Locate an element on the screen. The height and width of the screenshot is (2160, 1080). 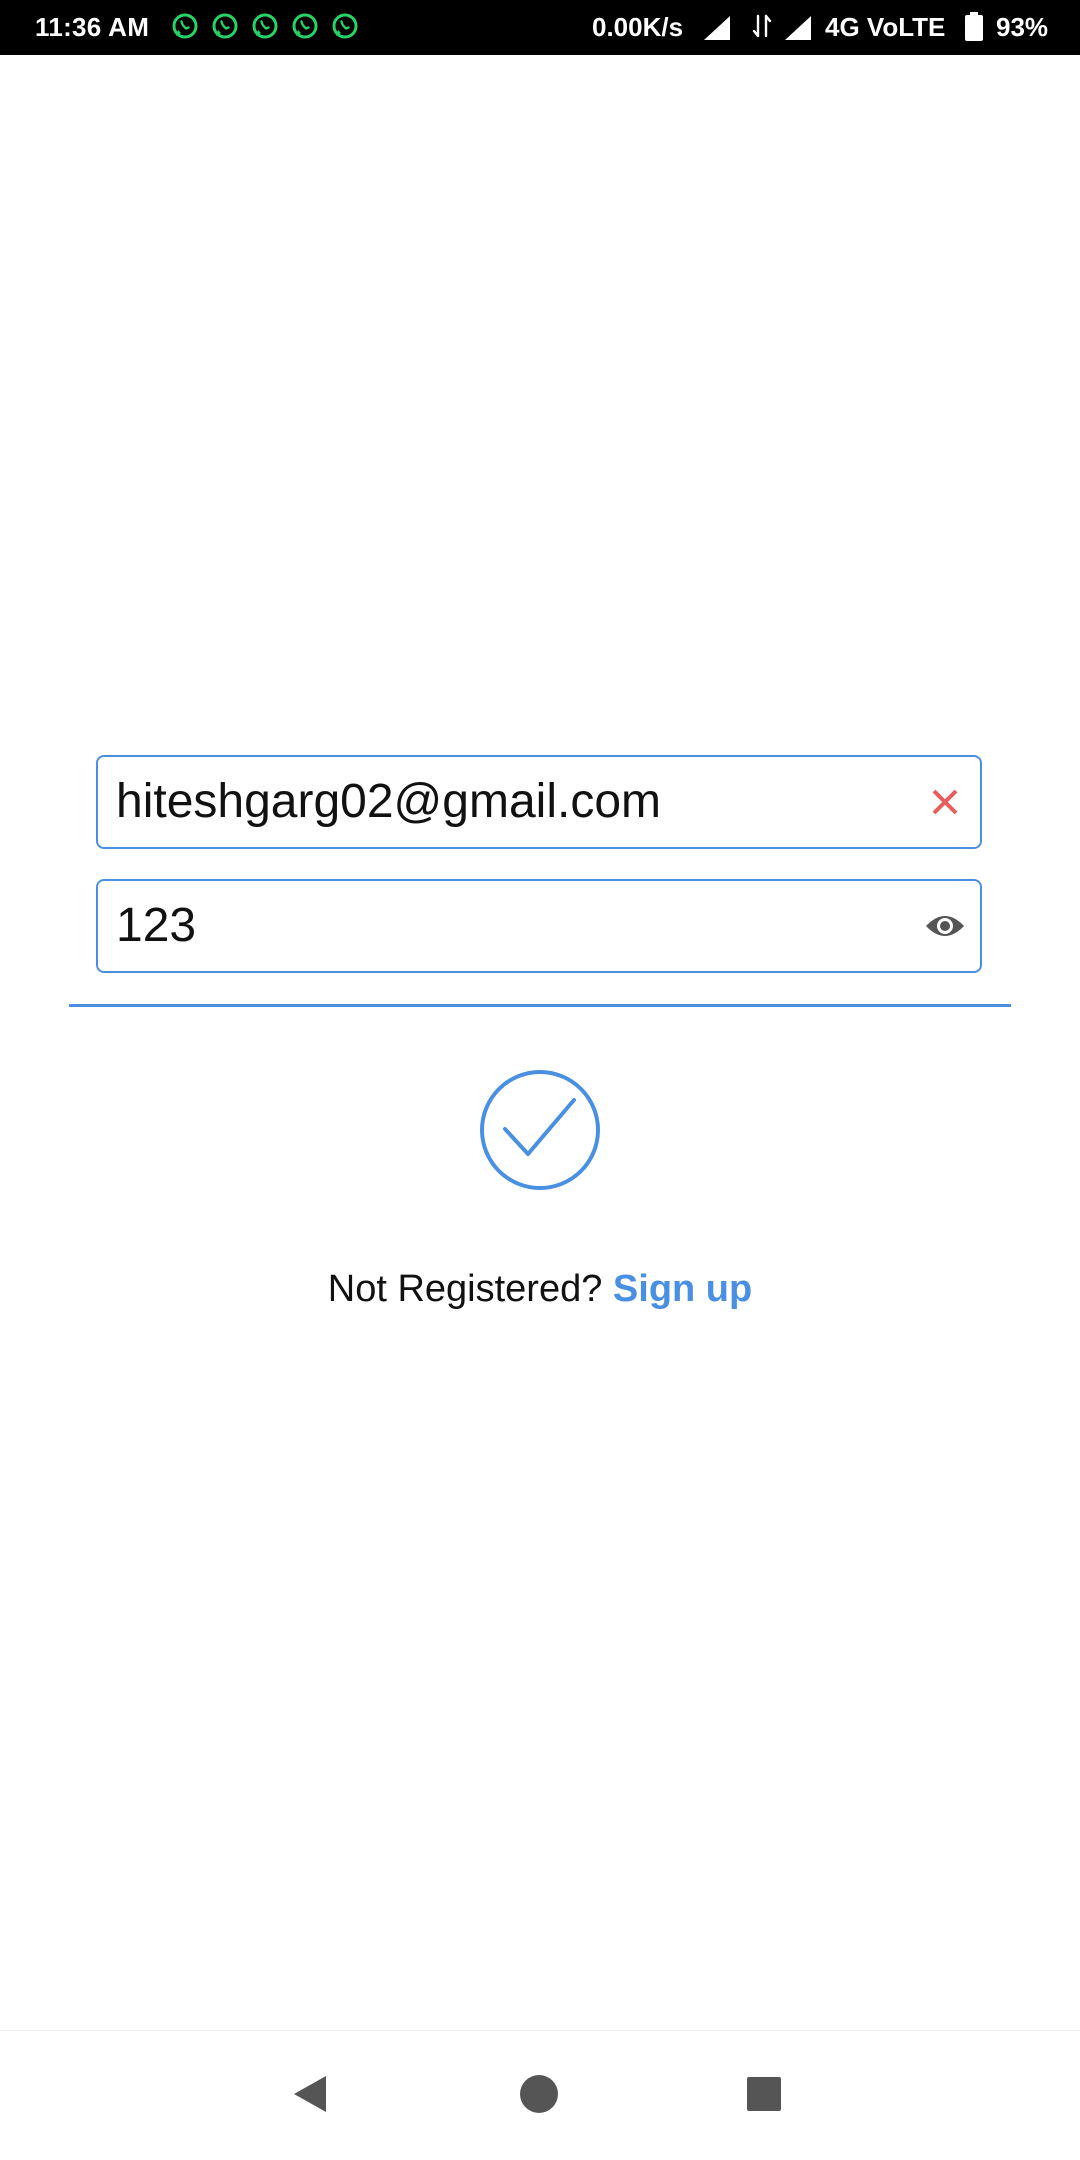
login-submit-button is located at coordinates (540, 1130).